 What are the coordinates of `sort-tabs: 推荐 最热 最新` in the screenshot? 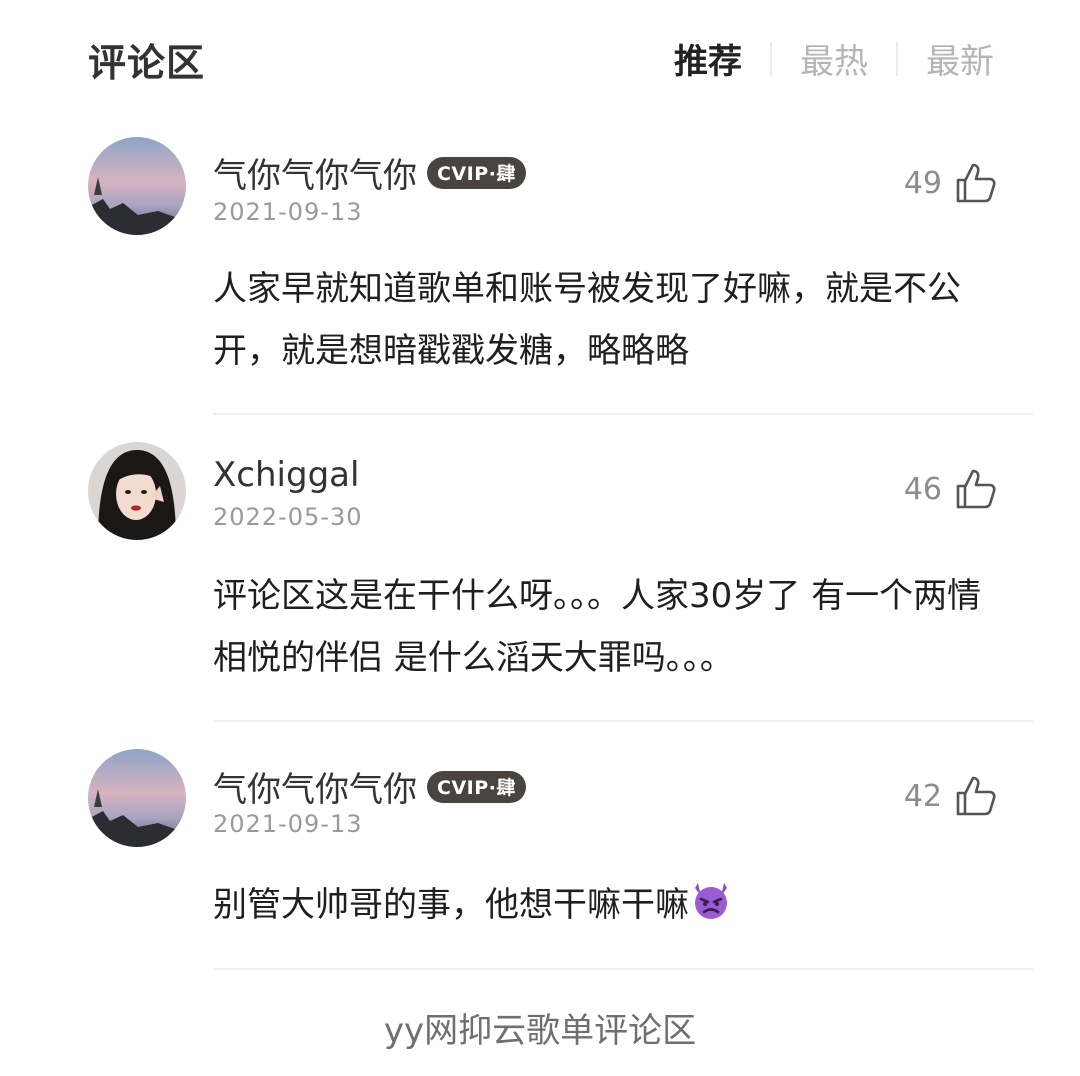 It's located at (834, 58).